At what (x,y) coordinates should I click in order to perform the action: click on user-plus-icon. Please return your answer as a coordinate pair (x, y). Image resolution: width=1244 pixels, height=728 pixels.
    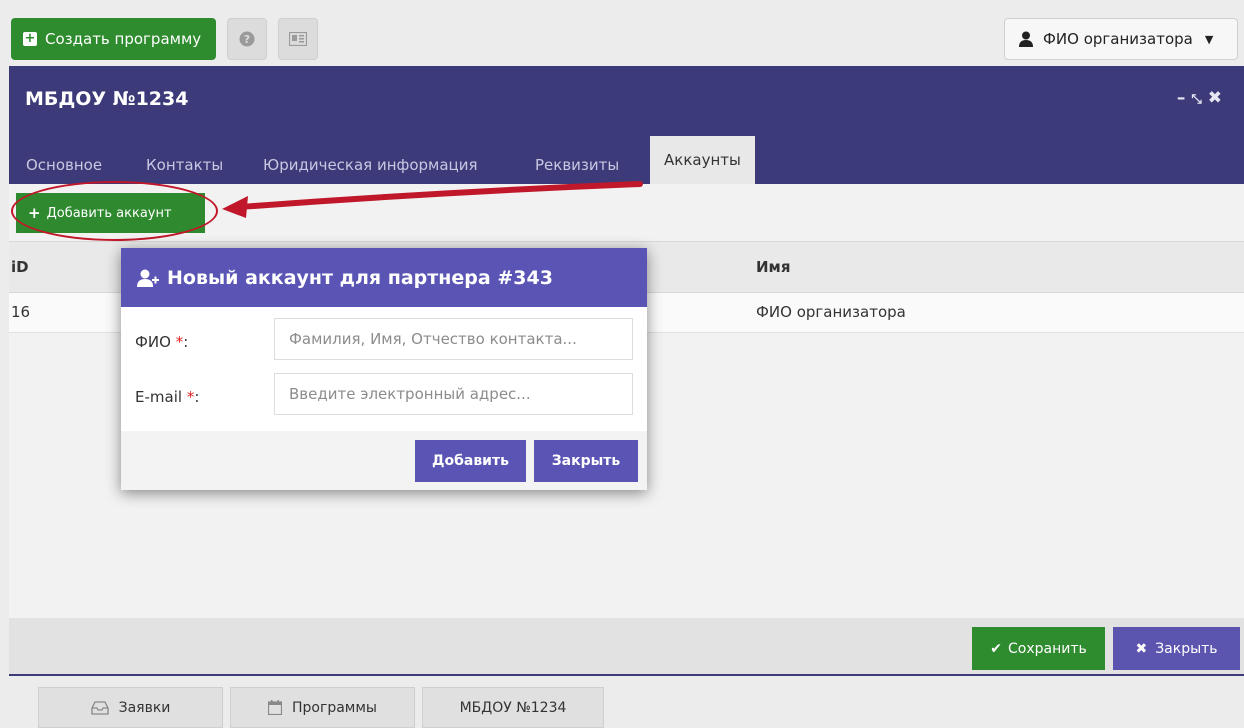
    Looking at the image, I should click on (148, 278).